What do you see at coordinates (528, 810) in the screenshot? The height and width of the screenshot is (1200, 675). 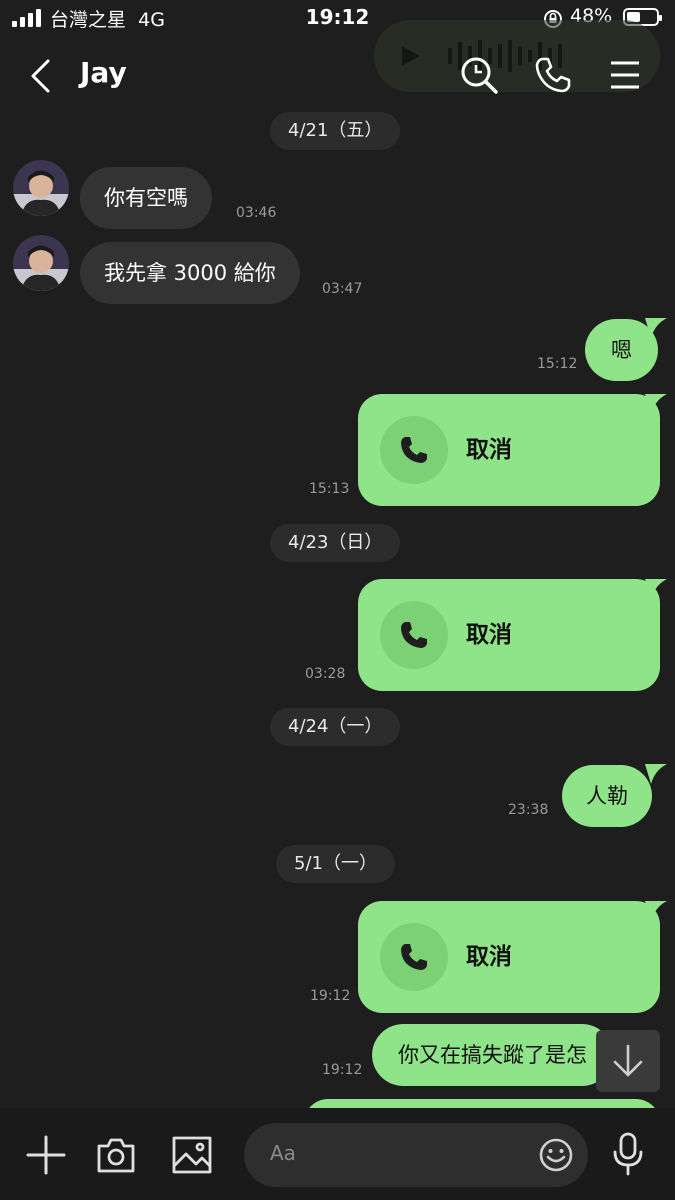 I see `message-time: 23:38` at bounding box center [528, 810].